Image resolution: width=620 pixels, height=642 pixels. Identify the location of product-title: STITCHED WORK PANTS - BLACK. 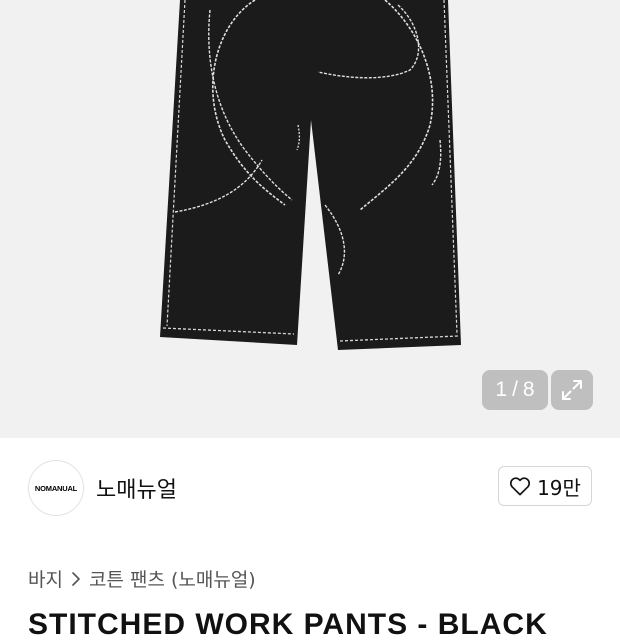
(288, 624).